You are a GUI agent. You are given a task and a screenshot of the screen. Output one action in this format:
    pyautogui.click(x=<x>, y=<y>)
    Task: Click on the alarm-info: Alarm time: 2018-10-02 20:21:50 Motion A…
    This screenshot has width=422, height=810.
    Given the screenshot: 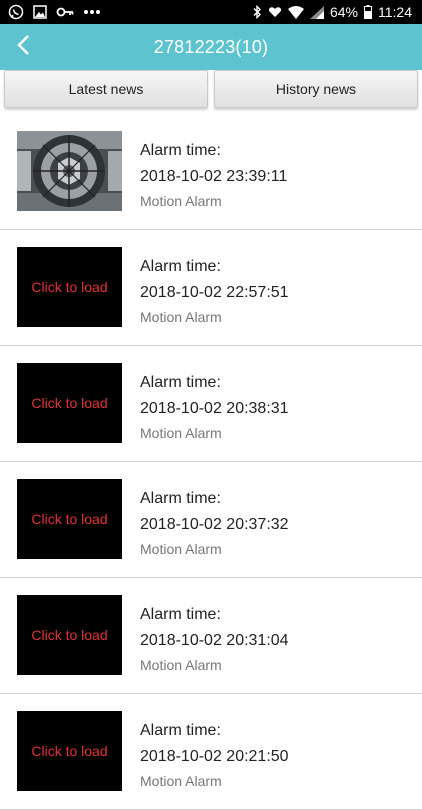 What is the action you would take?
    pyautogui.click(x=214, y=755)
    